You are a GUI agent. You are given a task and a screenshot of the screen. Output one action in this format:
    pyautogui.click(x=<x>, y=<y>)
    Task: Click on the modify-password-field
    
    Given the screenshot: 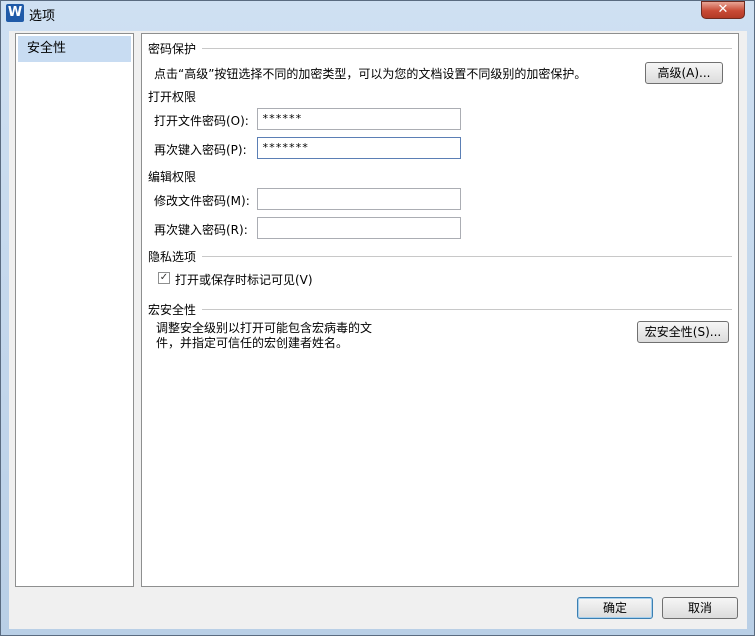 What is the action you would take?
    pyautogui.click(x=359, y=199)
    